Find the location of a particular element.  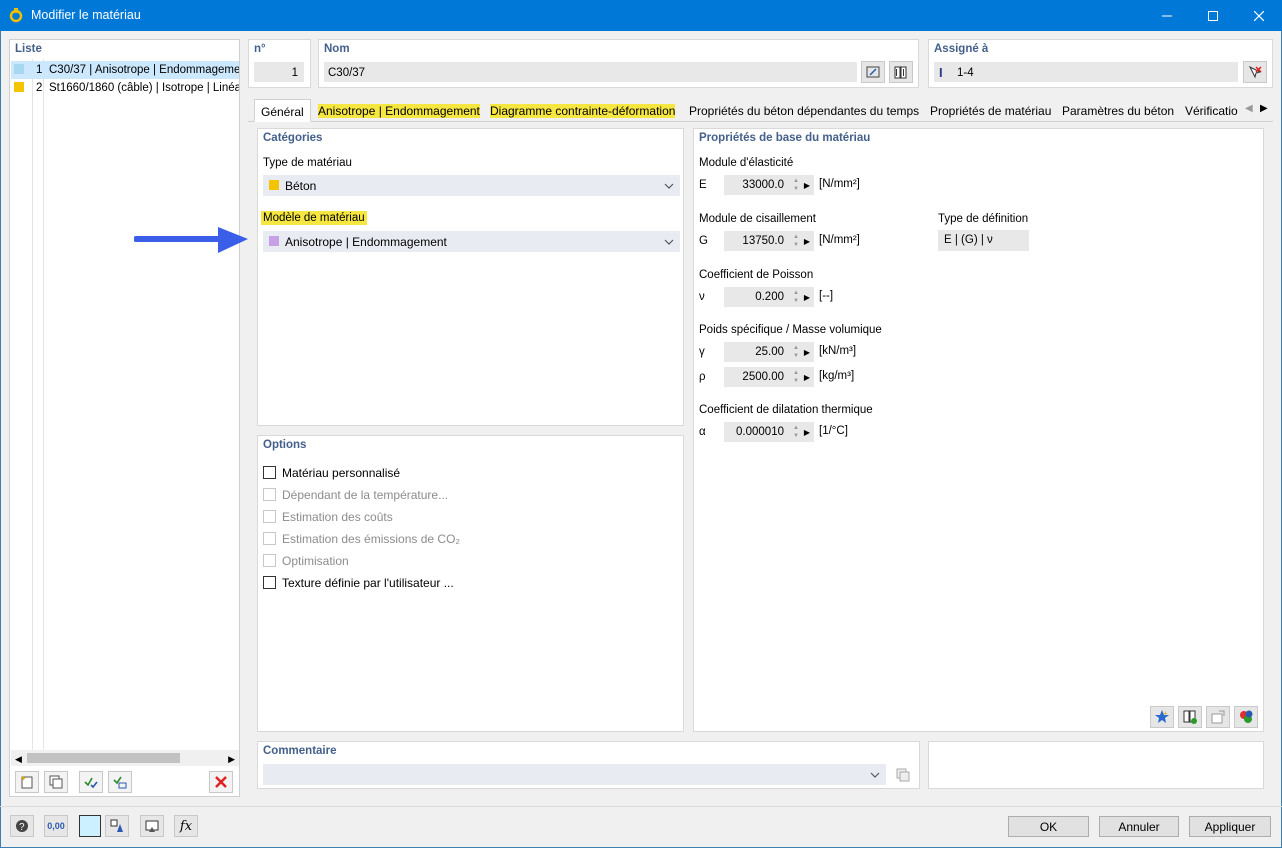

title-bar: Modifier le matériau is located at coordinates (641, 15).